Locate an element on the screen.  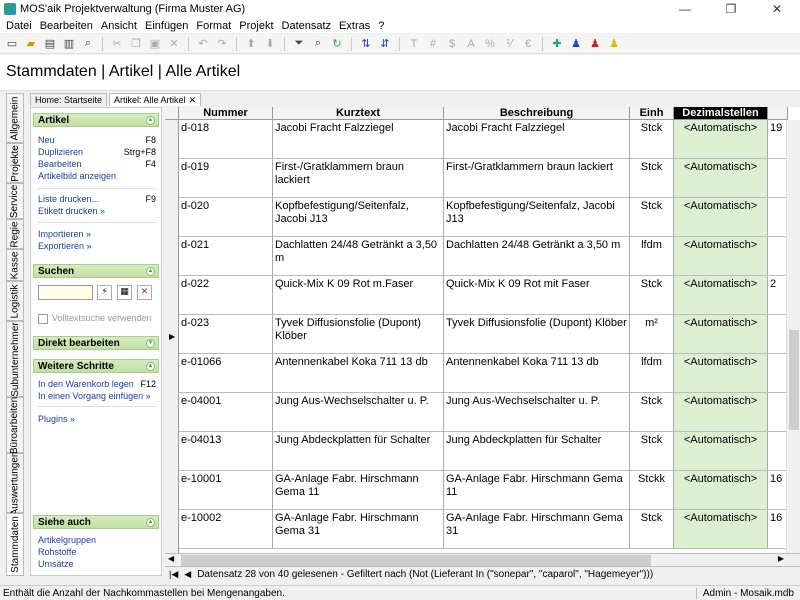
copy-icon: ❐ is located at coordinates (136, 44).